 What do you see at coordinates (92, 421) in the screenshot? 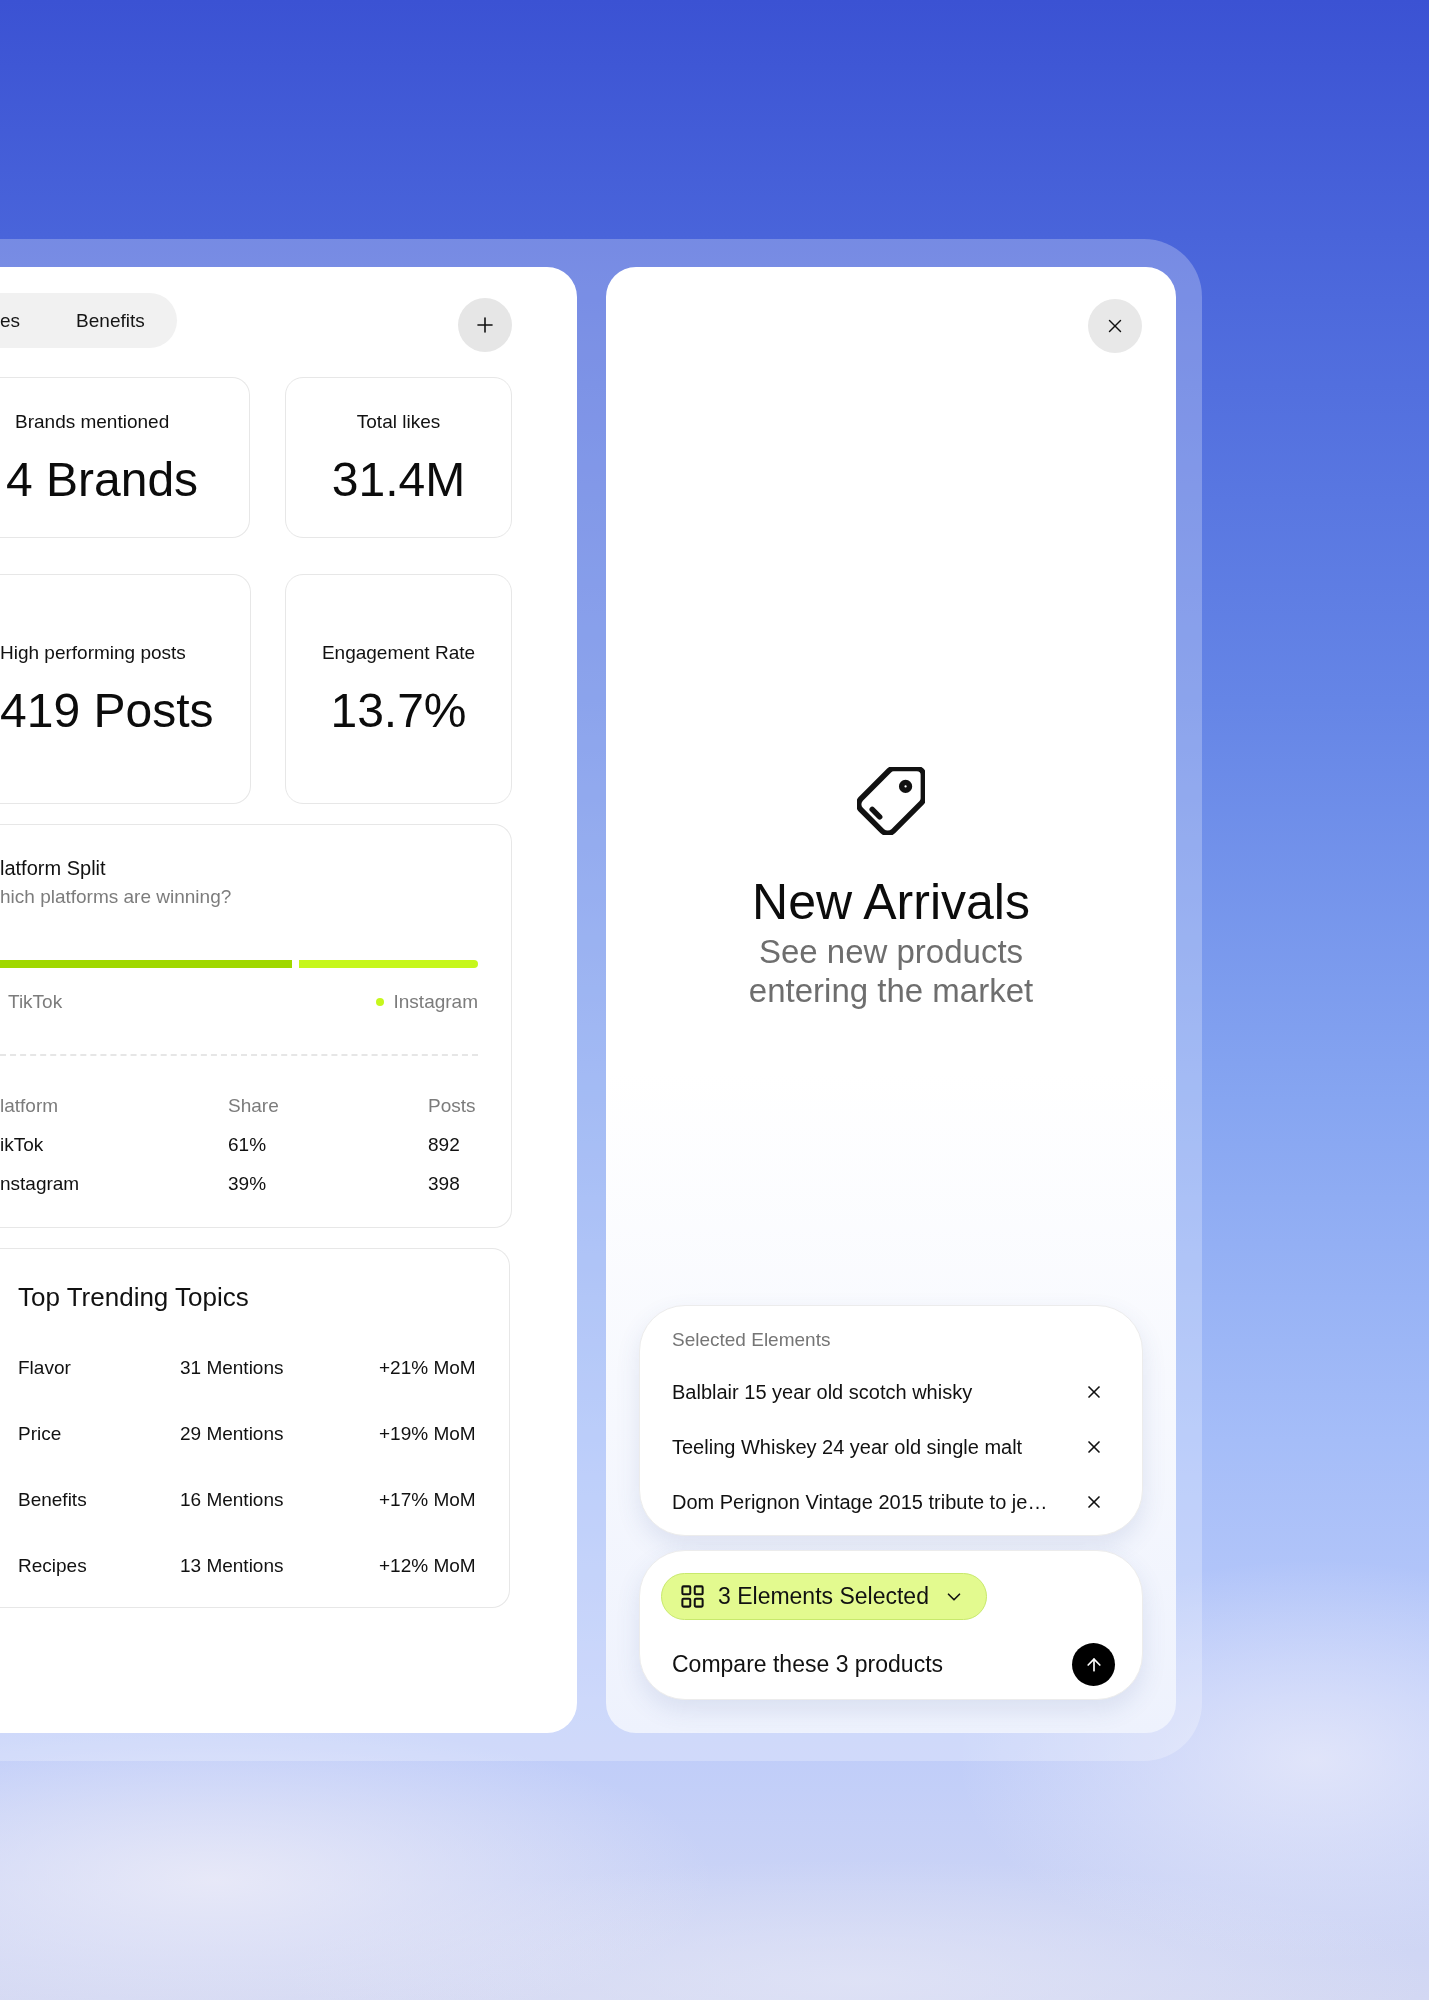
I see `stat-label: Brands mentioned` at bounding box center [92, 421].